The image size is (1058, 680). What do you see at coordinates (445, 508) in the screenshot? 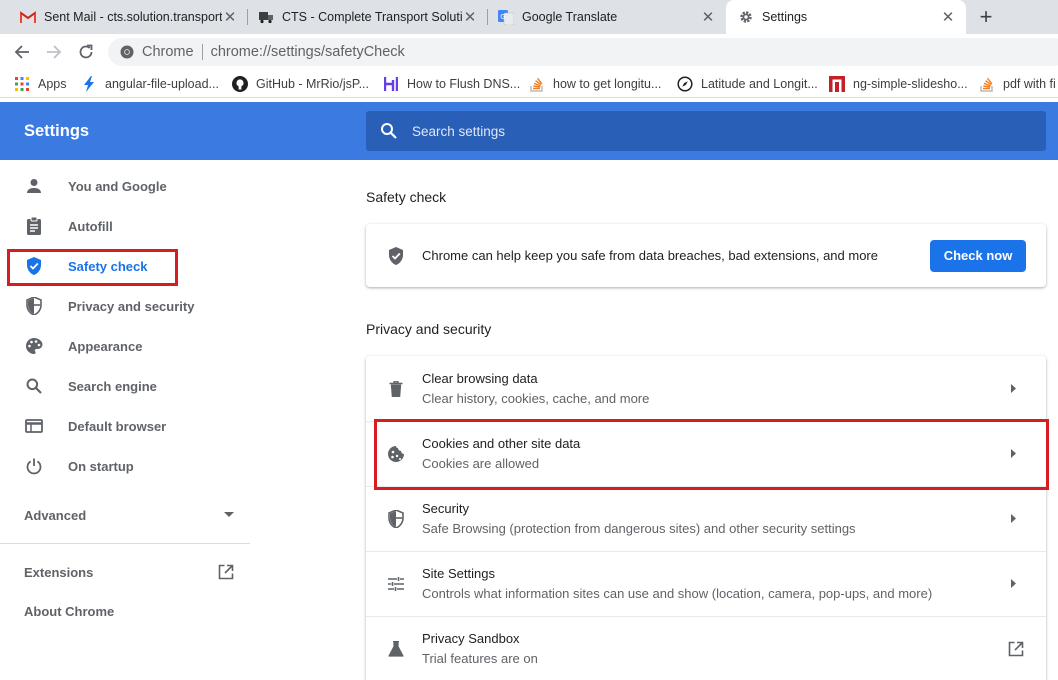
I see `row-title: Security` at bounding box center [445, 508].